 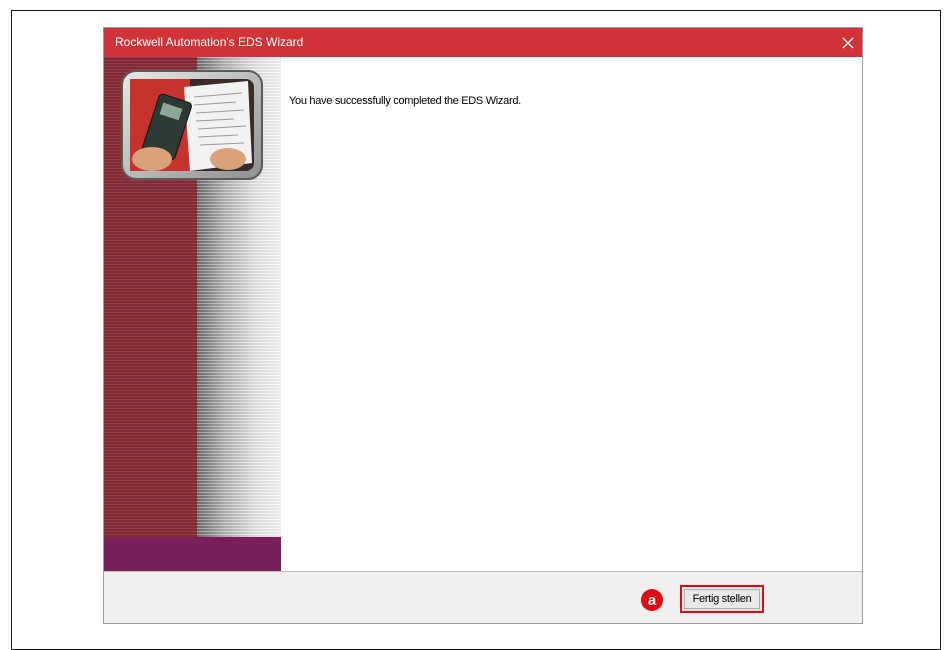 What do you see at coordinates (192, 125) in the screenshot?
I see `hands-holding-device-and-documents-image` at bounding box center [192, 125].